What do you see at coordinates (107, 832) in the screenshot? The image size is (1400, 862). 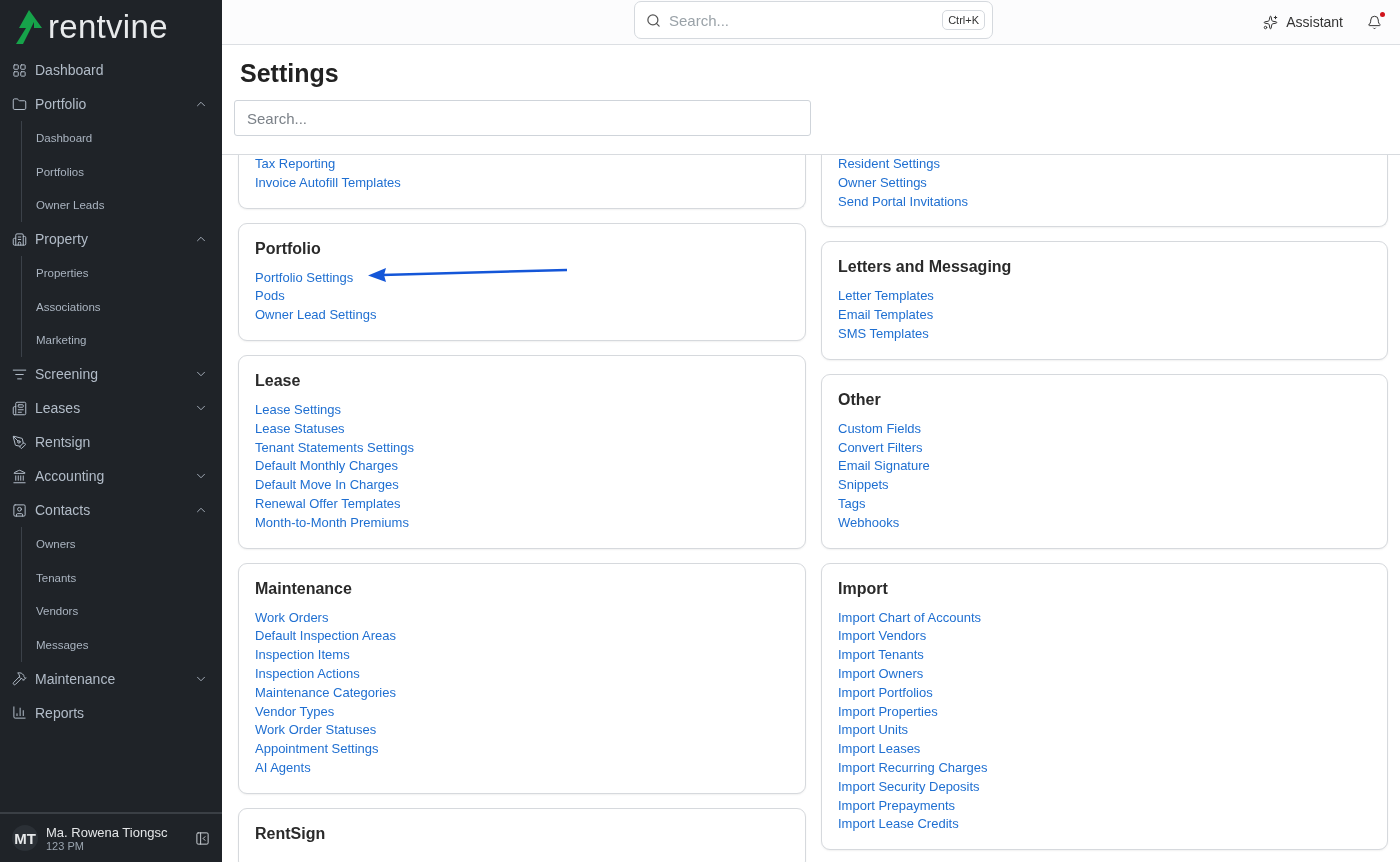 I see `user-name: Ma. Rowena Tiongsc` at bounding box center [107, 832].